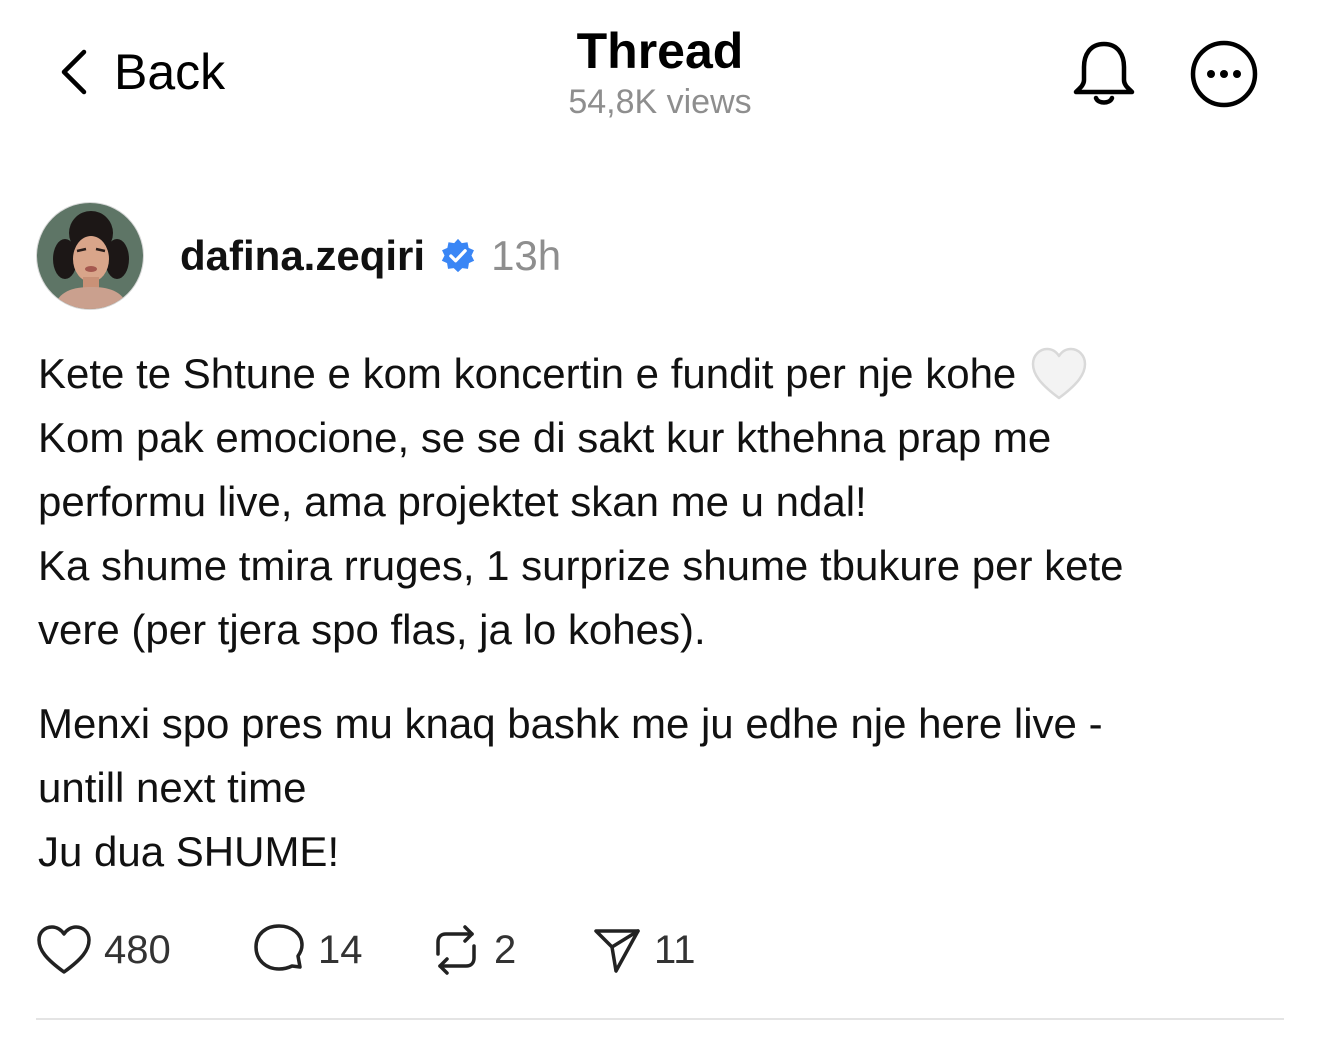 This screenshot has width=1320, height=1040. What do you see at coordinates (1059, 374) in the screenshot?
I see `white-heart-emoji-icon` at bounding box center [1059, 374].